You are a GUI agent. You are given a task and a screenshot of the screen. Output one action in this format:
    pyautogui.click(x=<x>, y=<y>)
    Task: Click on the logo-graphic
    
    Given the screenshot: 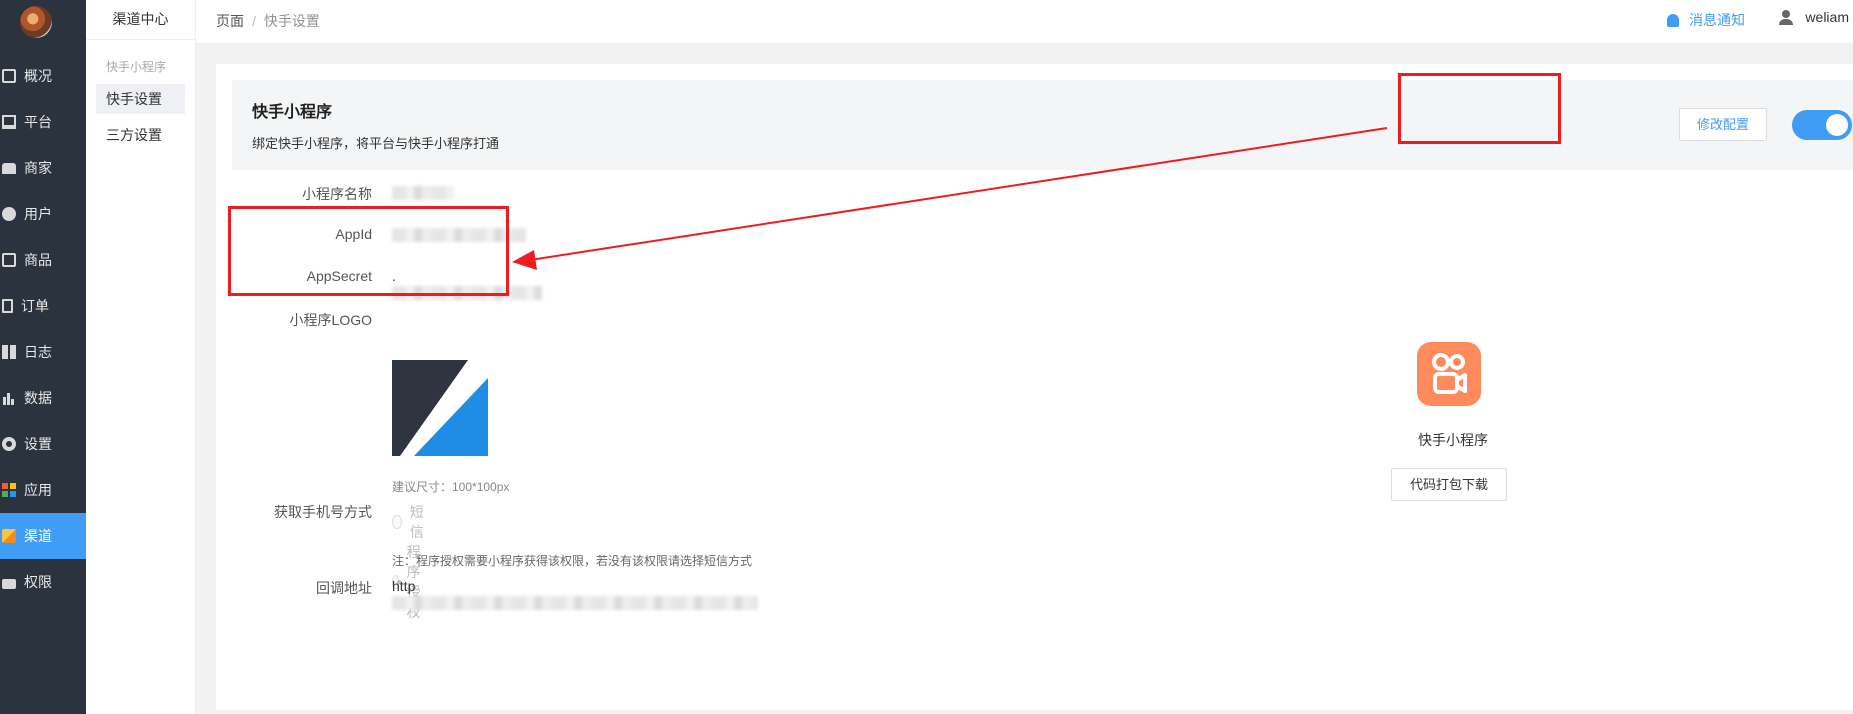 What is the action you would take?
    pyautogui.click(x=440, y=408)
    